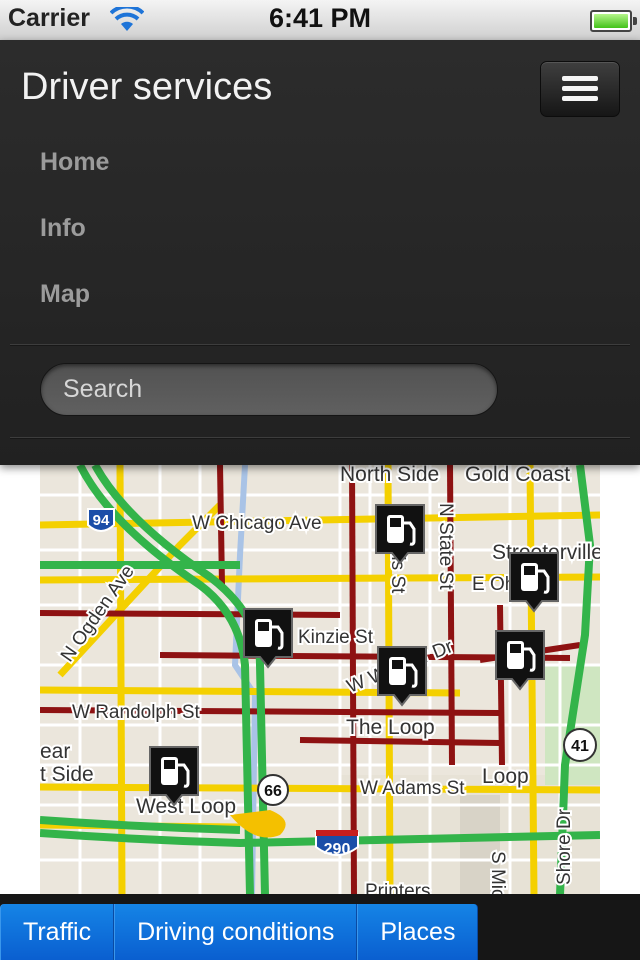  What do you see at coordinates (74, 162) in the screenshot?
I see `nav-item-home: Home` at bounding box center [74, 162].